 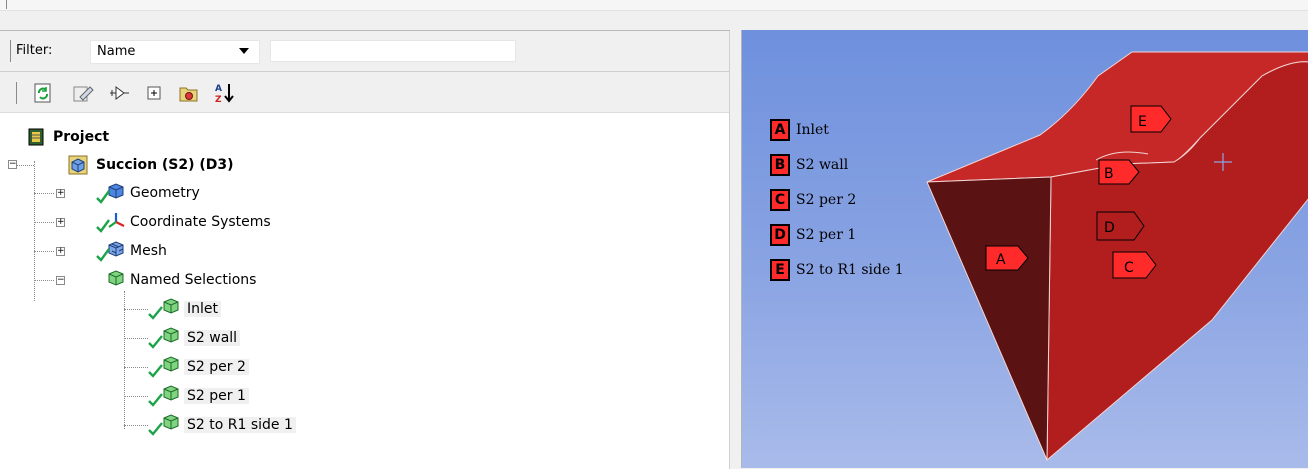 I want to click on legend-key: D, so click(x=780, y=235).